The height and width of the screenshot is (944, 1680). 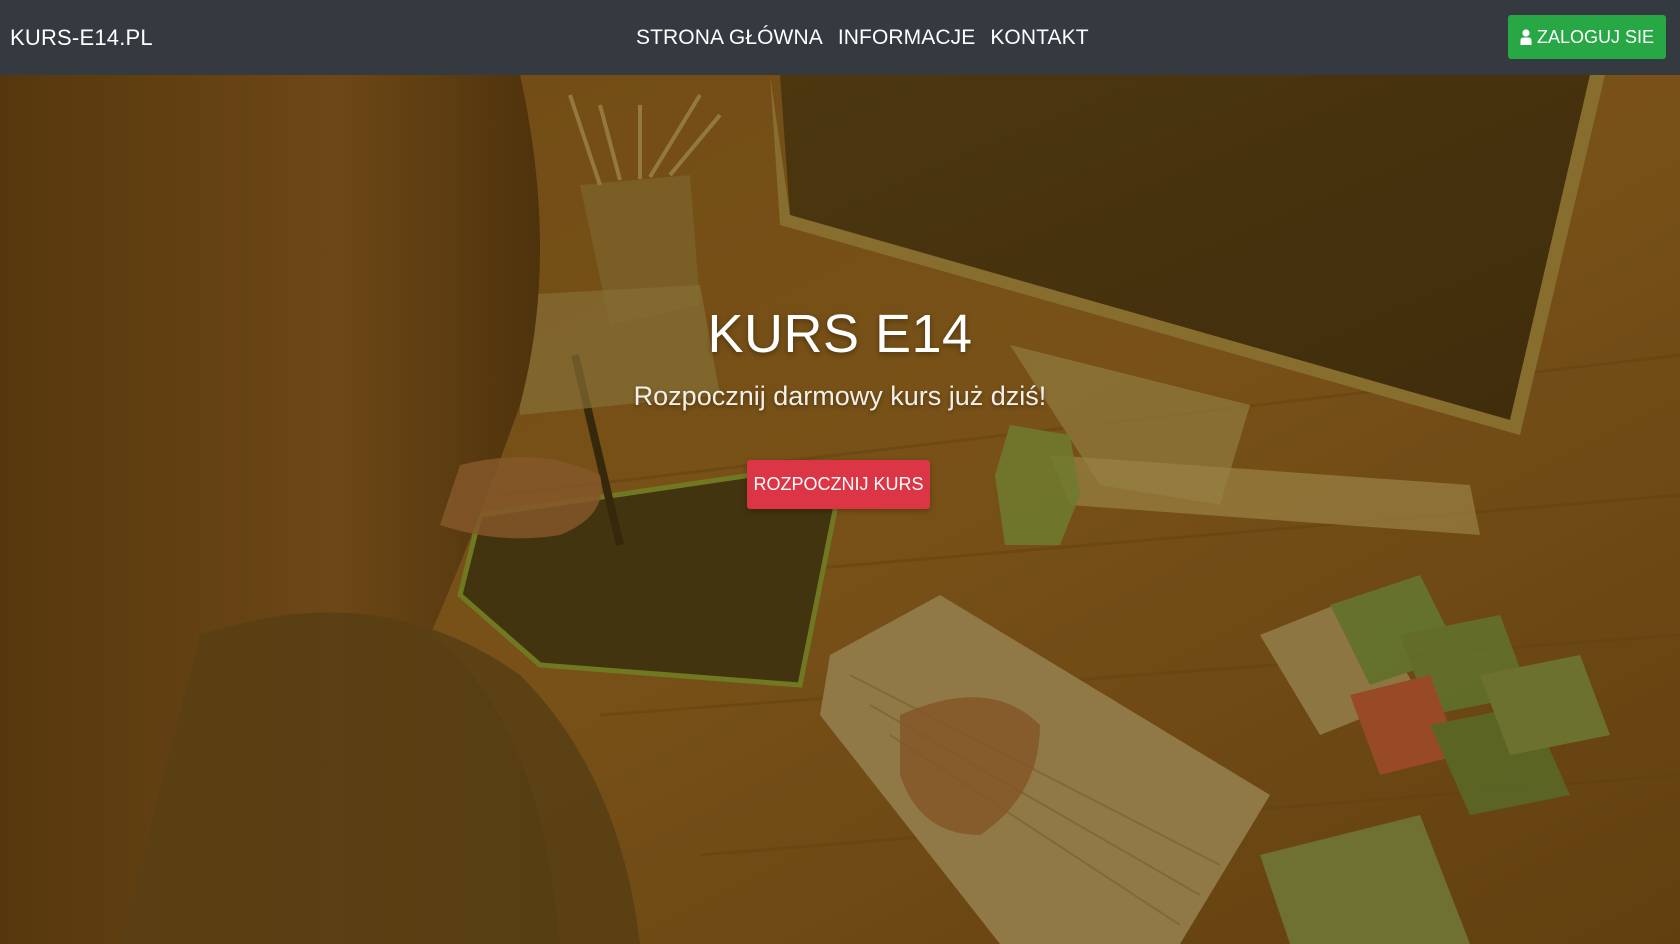 I want to click on brand-logo-link: KURS-E14.PL, so click(x=81, y=37).